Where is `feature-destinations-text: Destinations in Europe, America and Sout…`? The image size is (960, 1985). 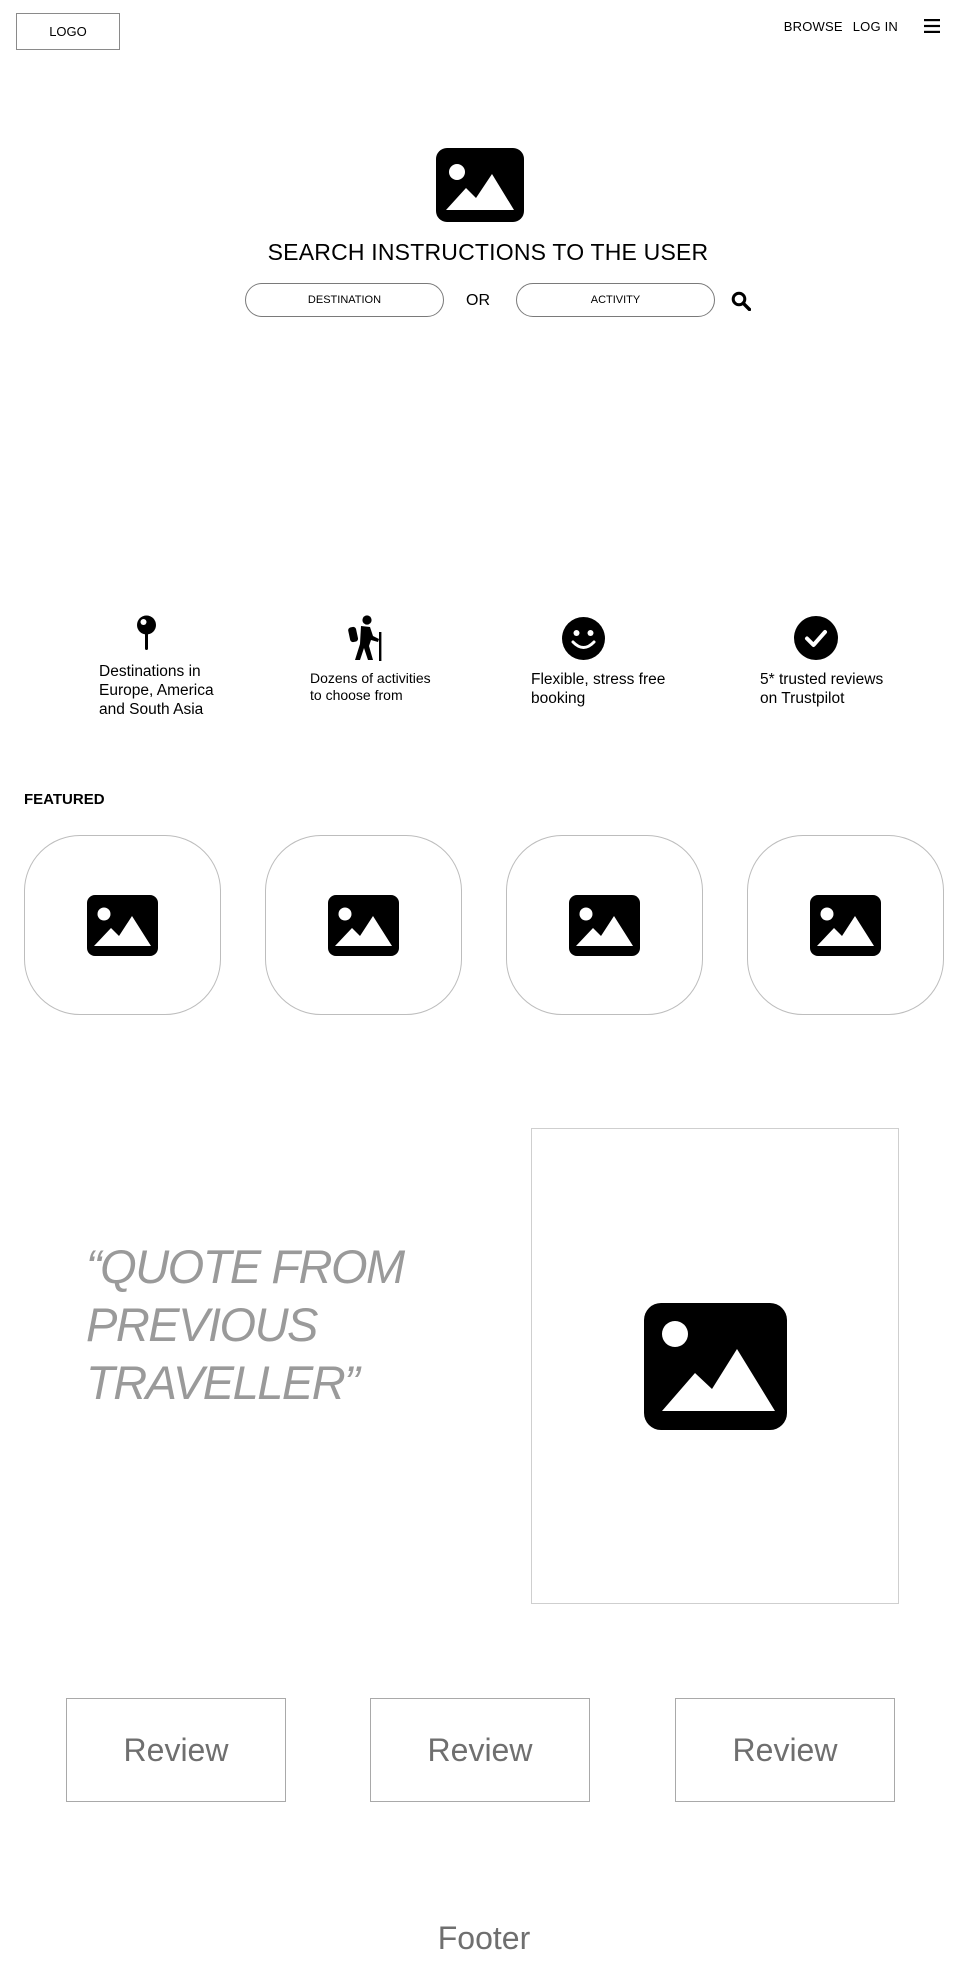 feature-destinations-text: Destinations in Europe, America and Sout… is located at coordinates (156, 690).